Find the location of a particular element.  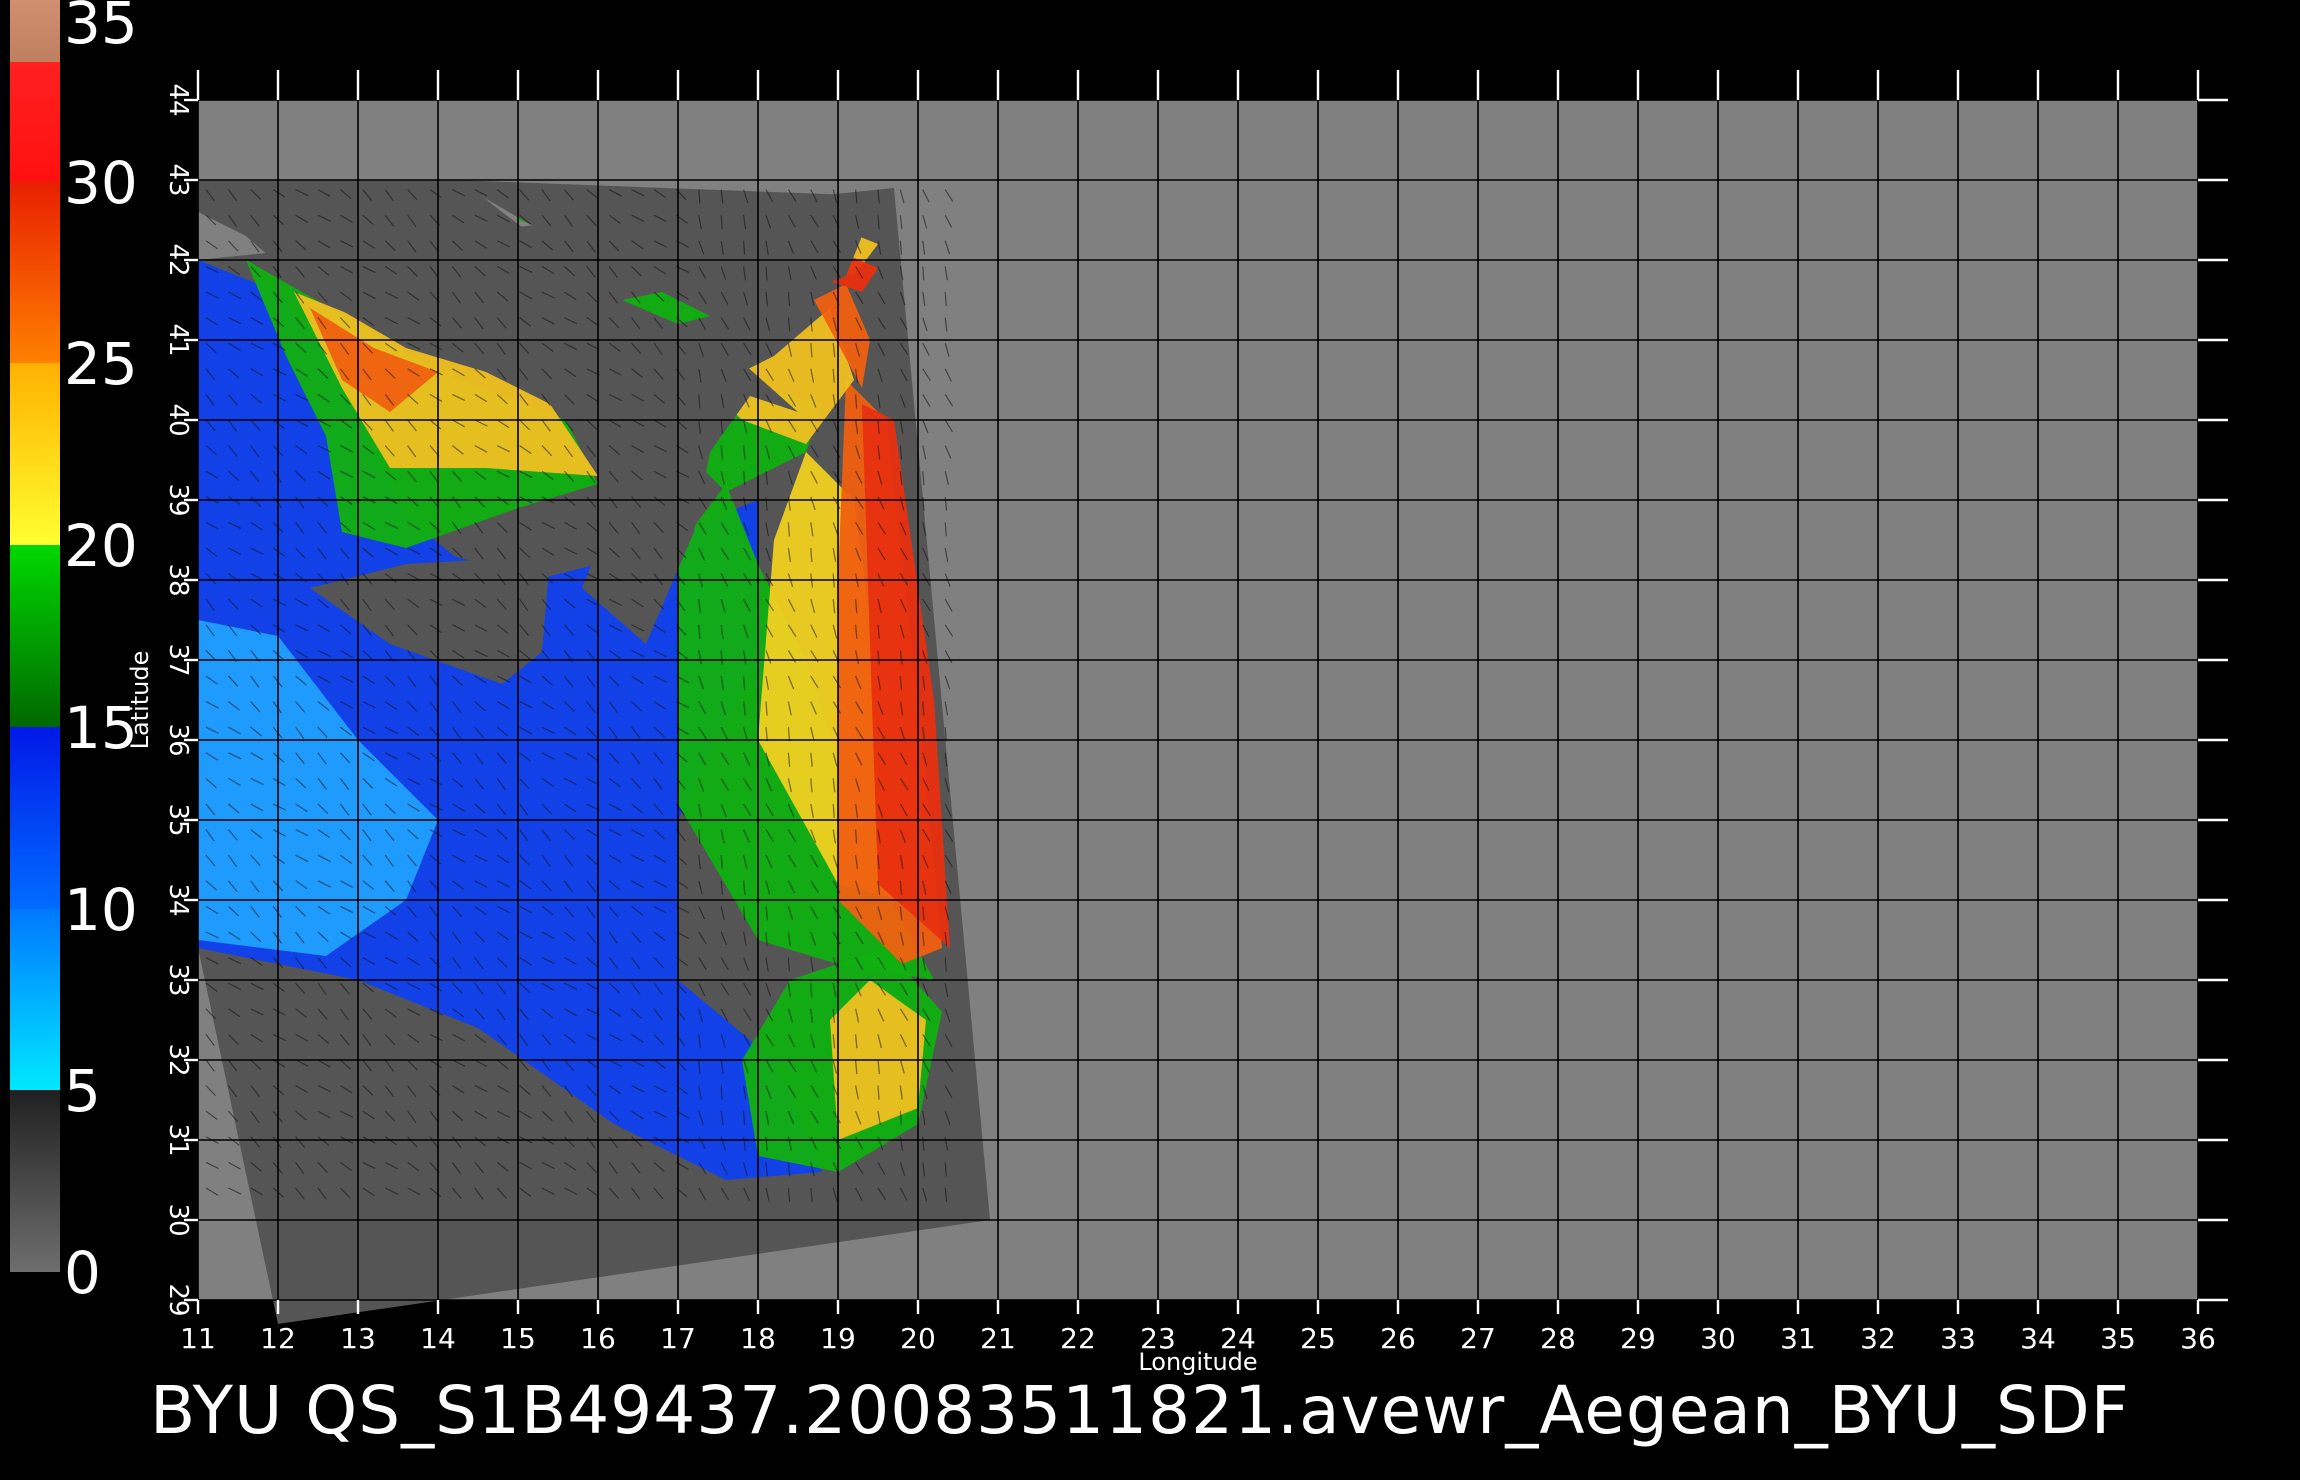

x-tick-label: 35 is located at coordinates (2118, 1338).